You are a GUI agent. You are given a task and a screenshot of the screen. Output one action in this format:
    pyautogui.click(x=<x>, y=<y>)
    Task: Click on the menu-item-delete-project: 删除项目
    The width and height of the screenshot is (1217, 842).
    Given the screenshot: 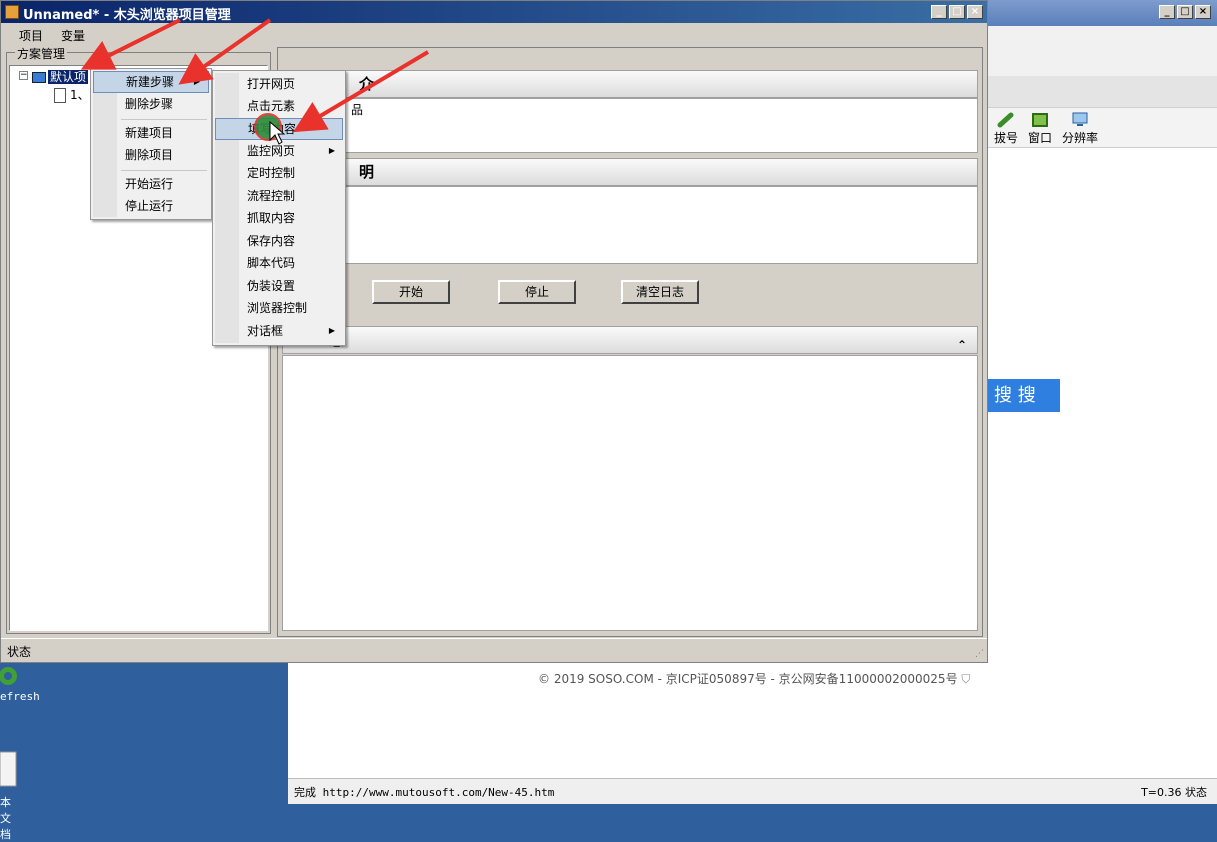 What is the action you would take?
    pyautogui.click(x=151, y=155)
    